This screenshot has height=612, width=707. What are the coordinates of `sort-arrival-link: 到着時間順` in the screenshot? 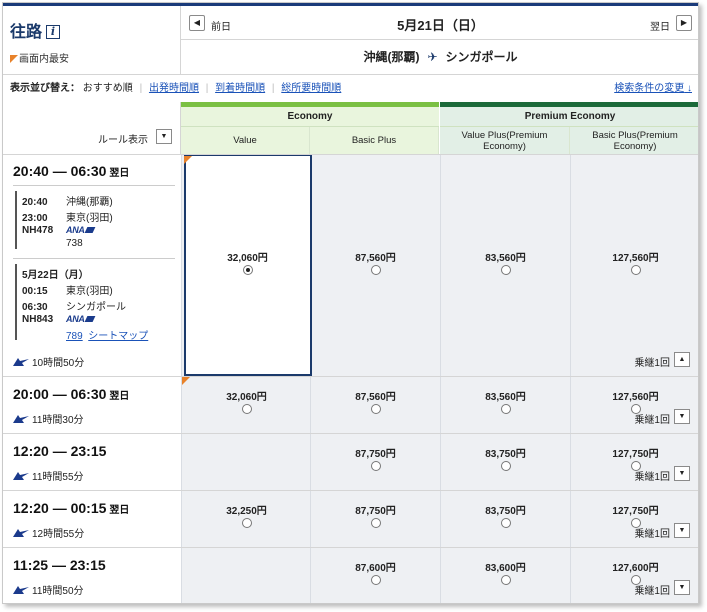 It's located at (240, 88).